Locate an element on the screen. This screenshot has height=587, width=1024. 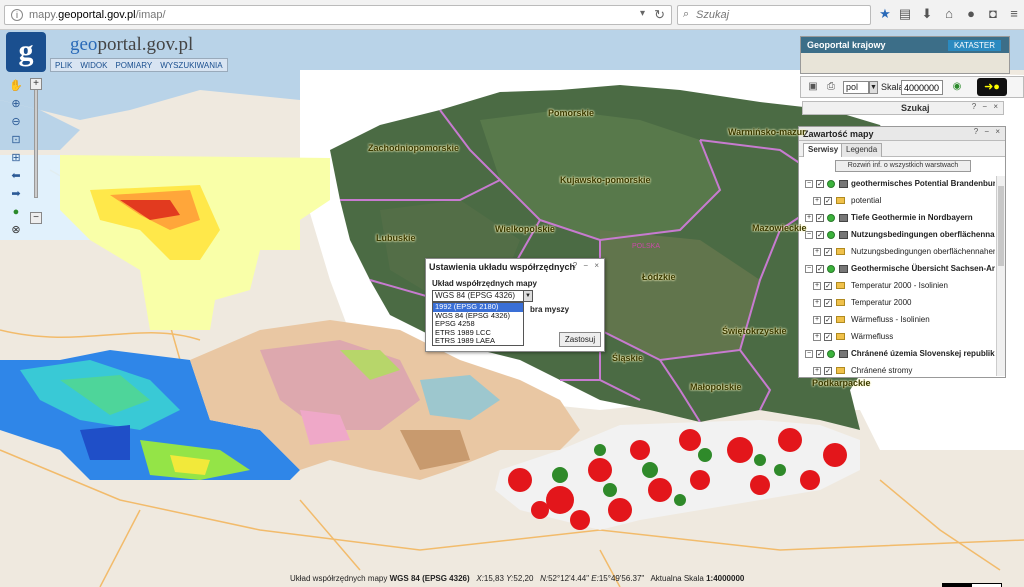
map-toolbar: ▣ ⎙ pol ▼ Skala: ◉ ➜● is located at coordinates (912, 87).